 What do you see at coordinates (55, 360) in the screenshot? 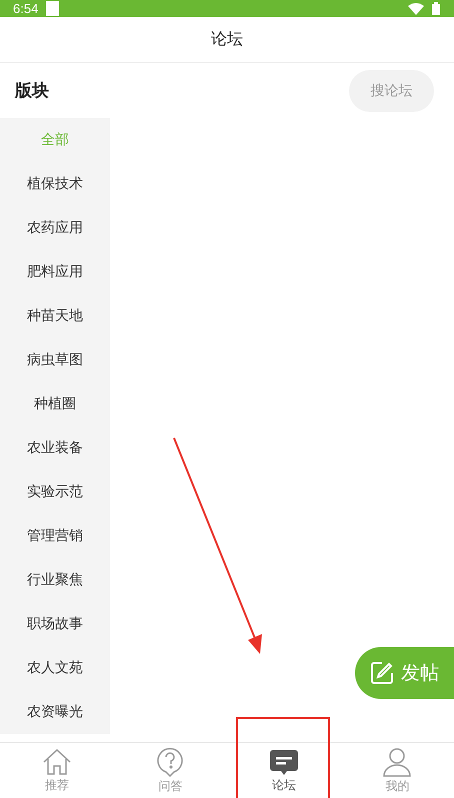
I see `category-item: 病虫草图` at bounding box center [55, 360].